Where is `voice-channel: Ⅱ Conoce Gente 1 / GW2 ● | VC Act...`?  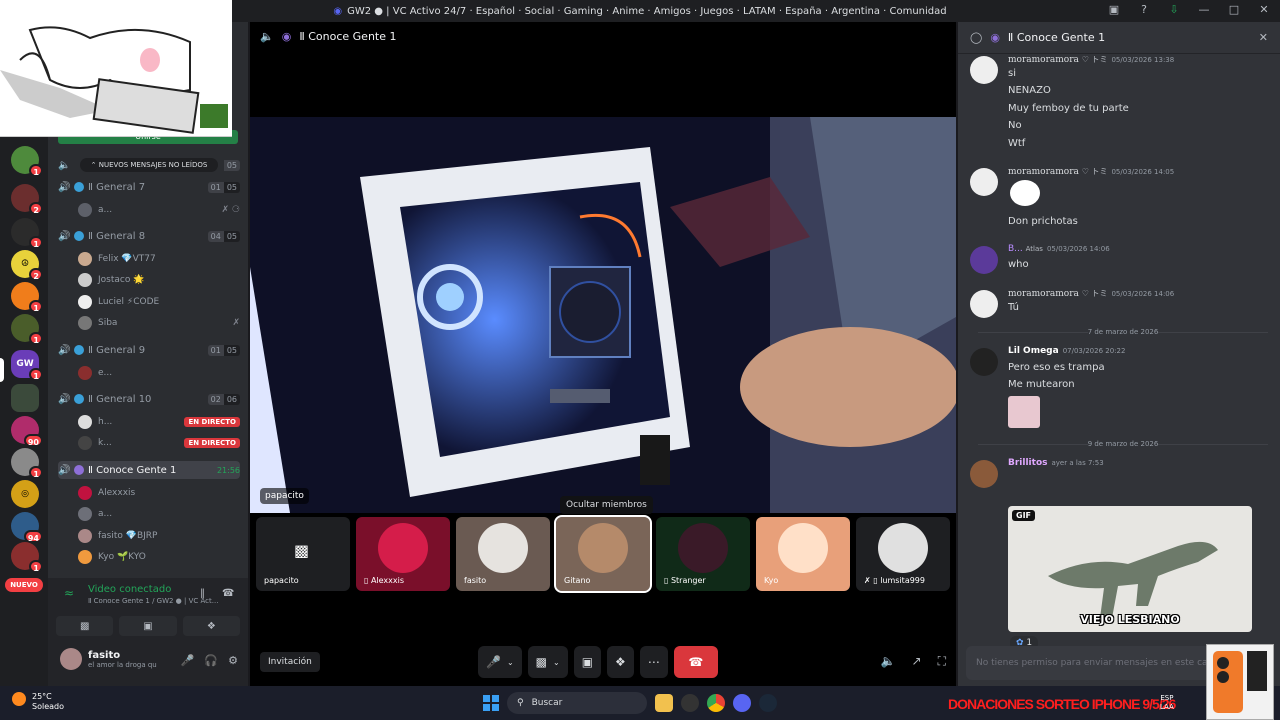 voice-channel: Ⅱ Conoce Gente 1 / GW2 ● | VC Act... is located at coordinates (153, 601).